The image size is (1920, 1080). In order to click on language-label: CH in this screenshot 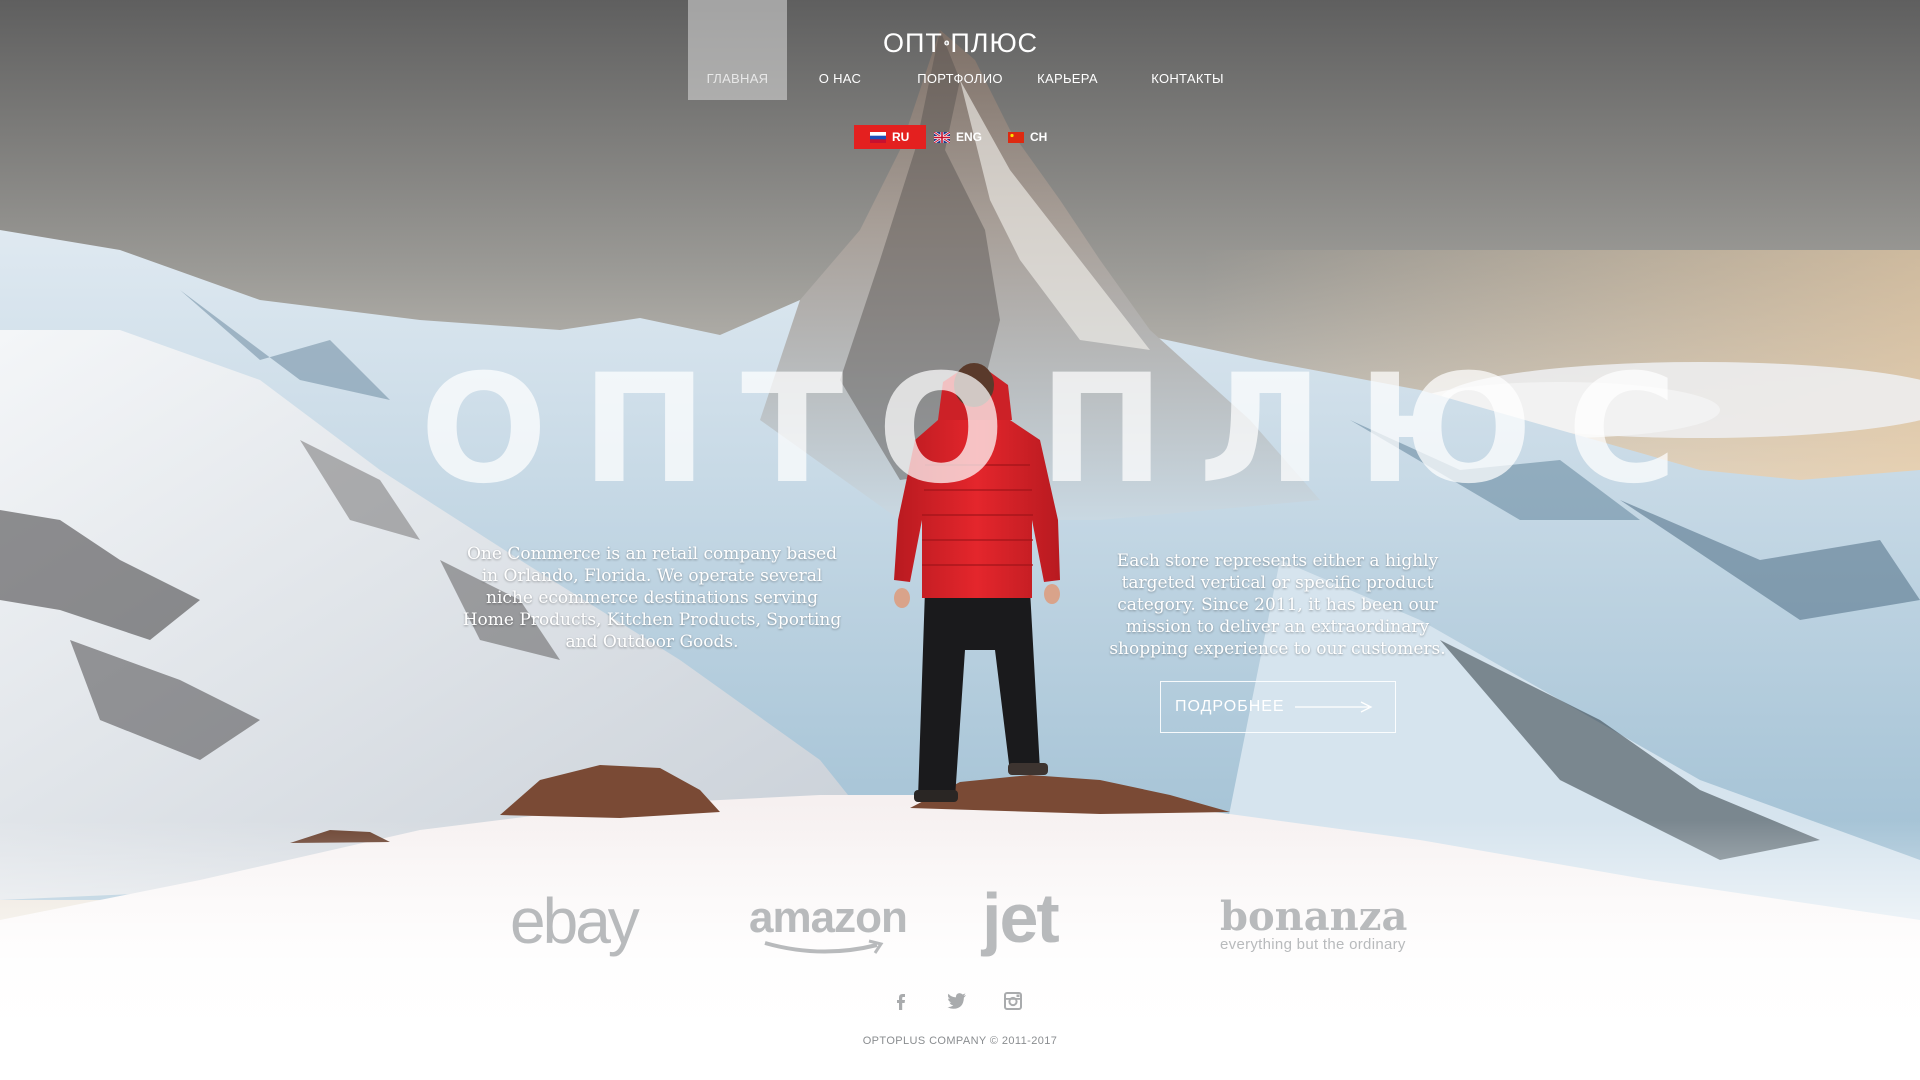, I will do `click(1039, 137)`.